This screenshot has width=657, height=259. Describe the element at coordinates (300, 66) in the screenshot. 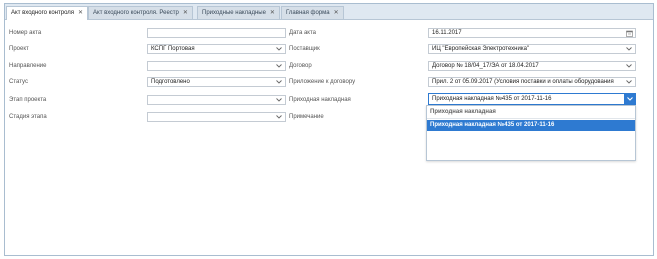

I see `contract-label: Договор` at that location.